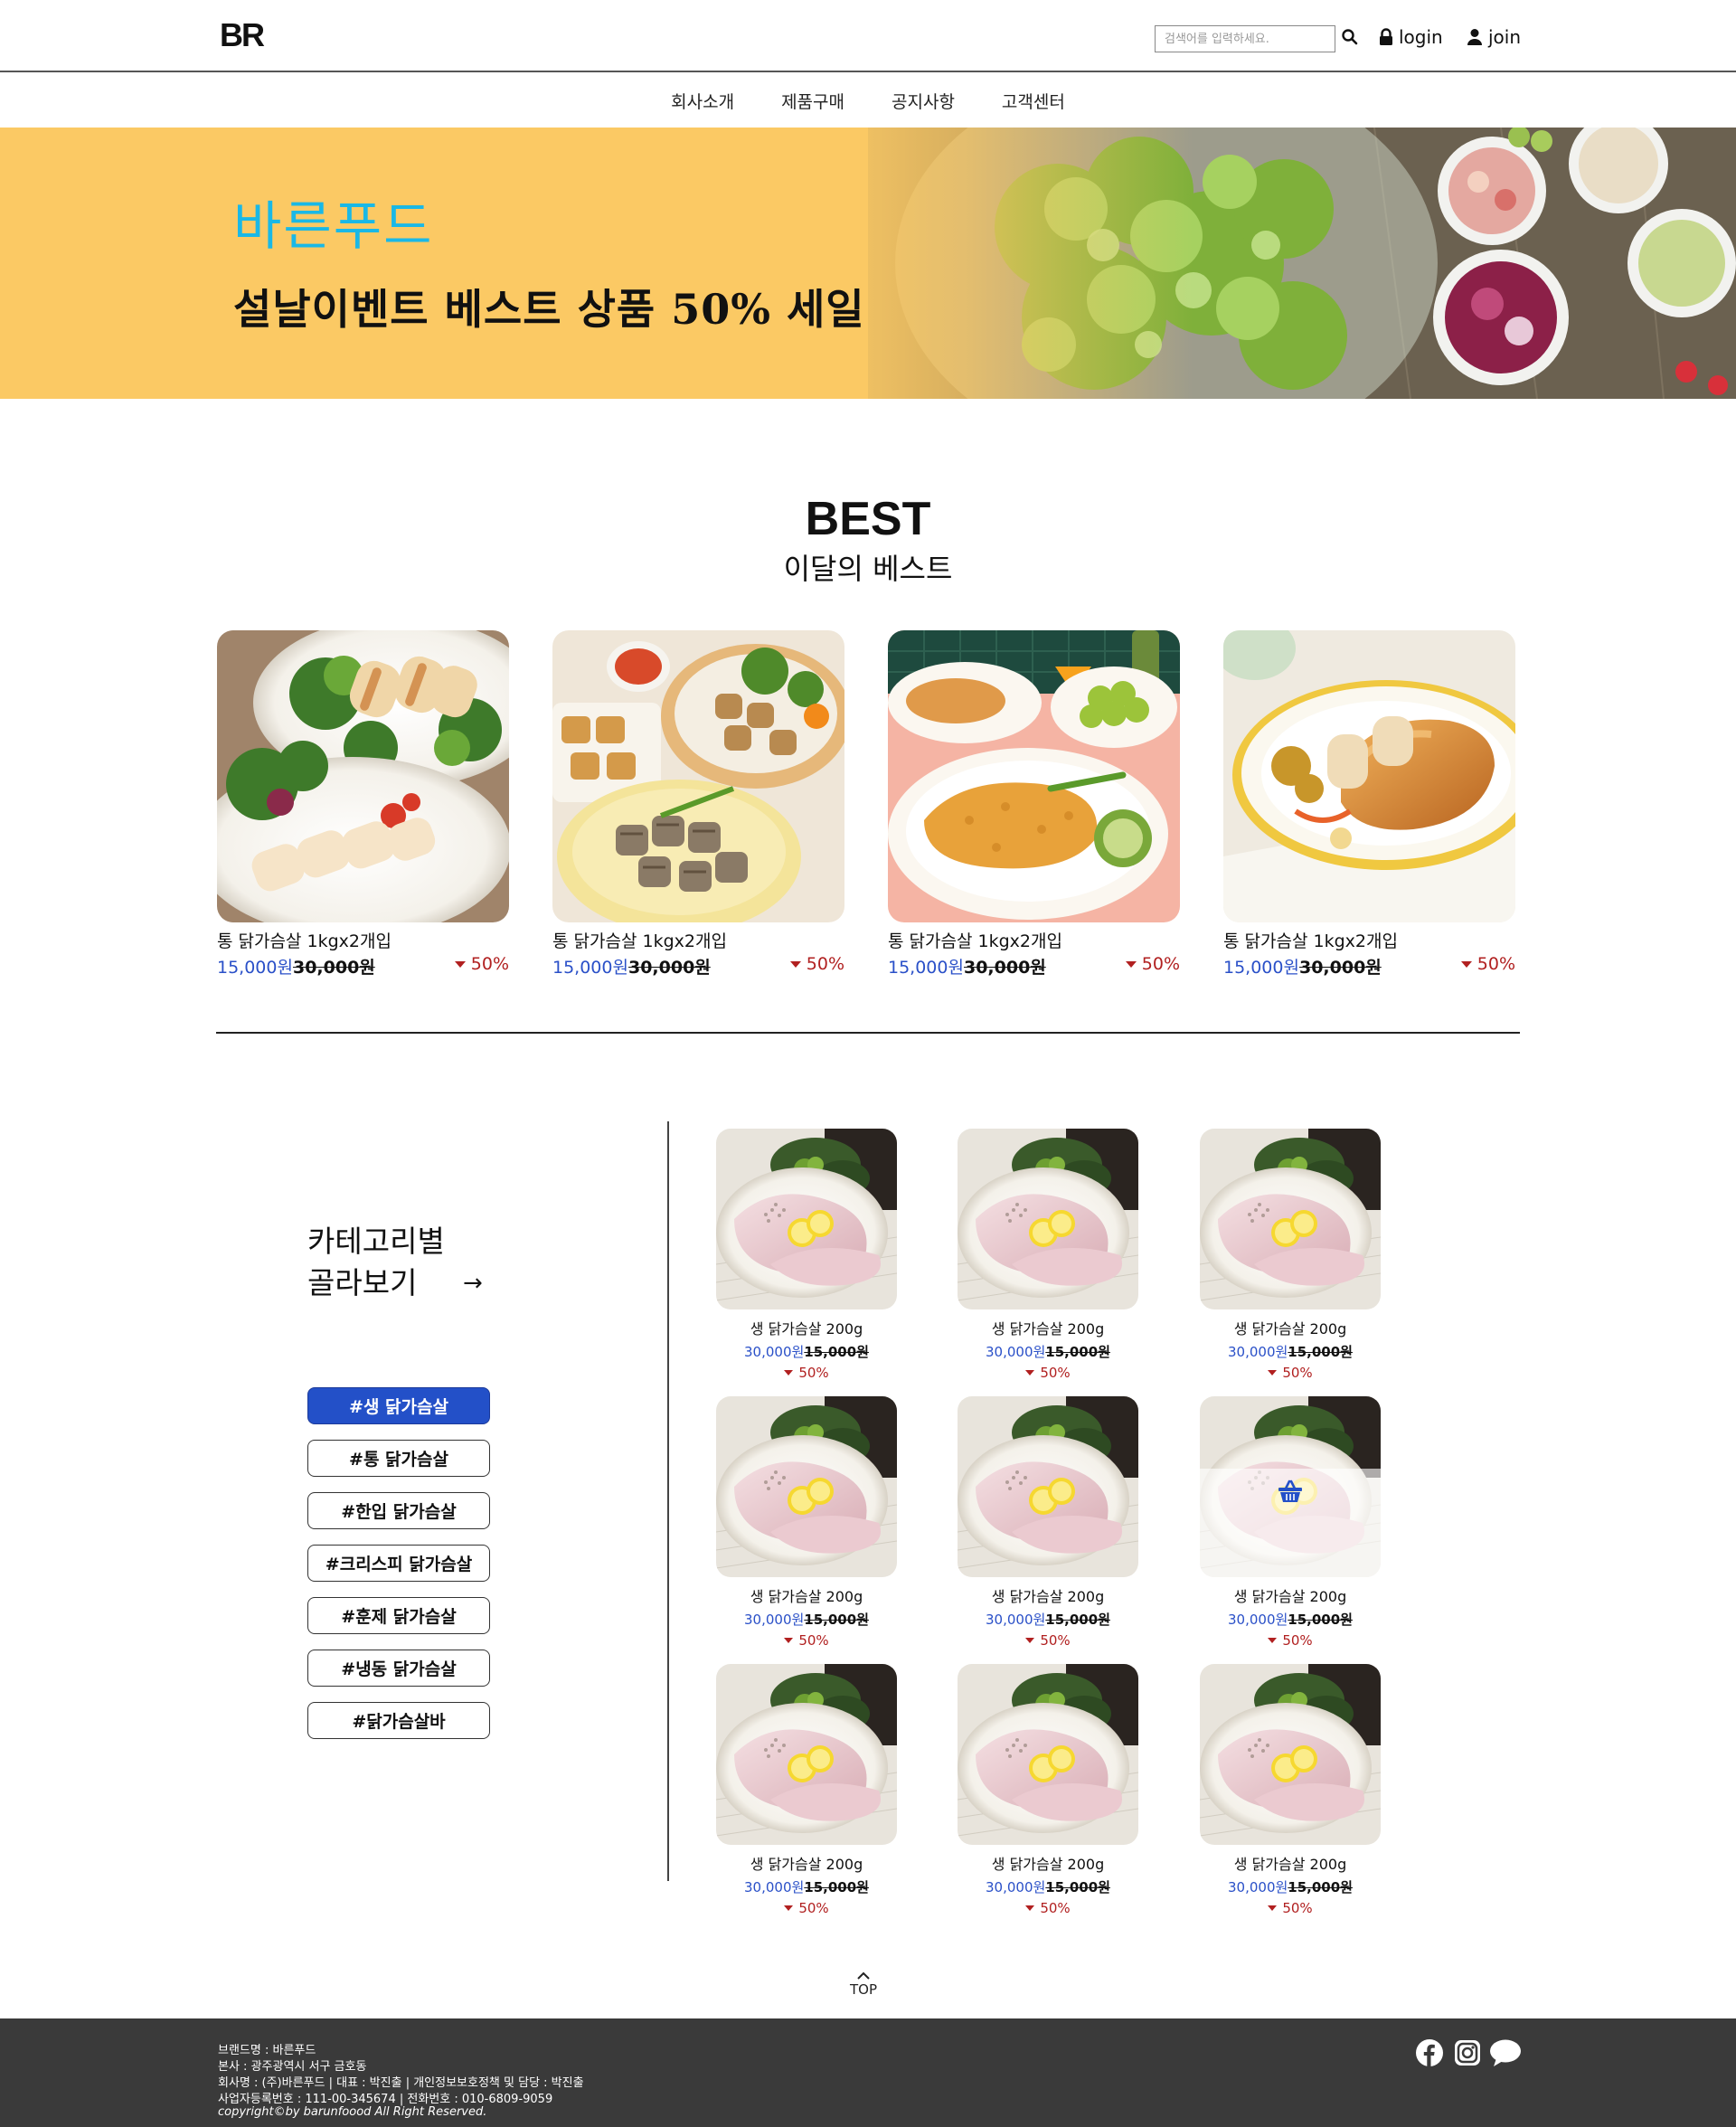 The width and height of the screenshot is (1736, 2127). Describe the element at coordinates (1429, 2052) in the screenshot. I see `facebook-icon` at that location.